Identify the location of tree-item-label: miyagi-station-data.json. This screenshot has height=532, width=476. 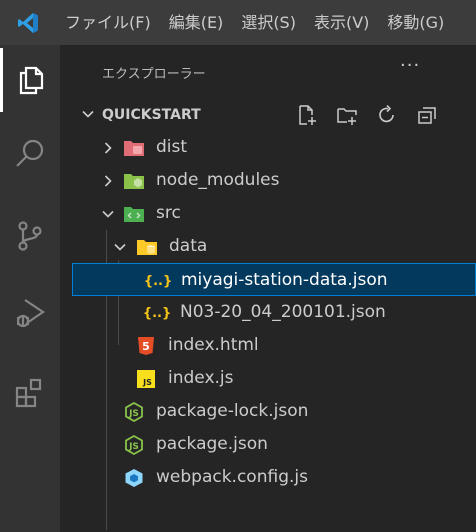
(284, 280).